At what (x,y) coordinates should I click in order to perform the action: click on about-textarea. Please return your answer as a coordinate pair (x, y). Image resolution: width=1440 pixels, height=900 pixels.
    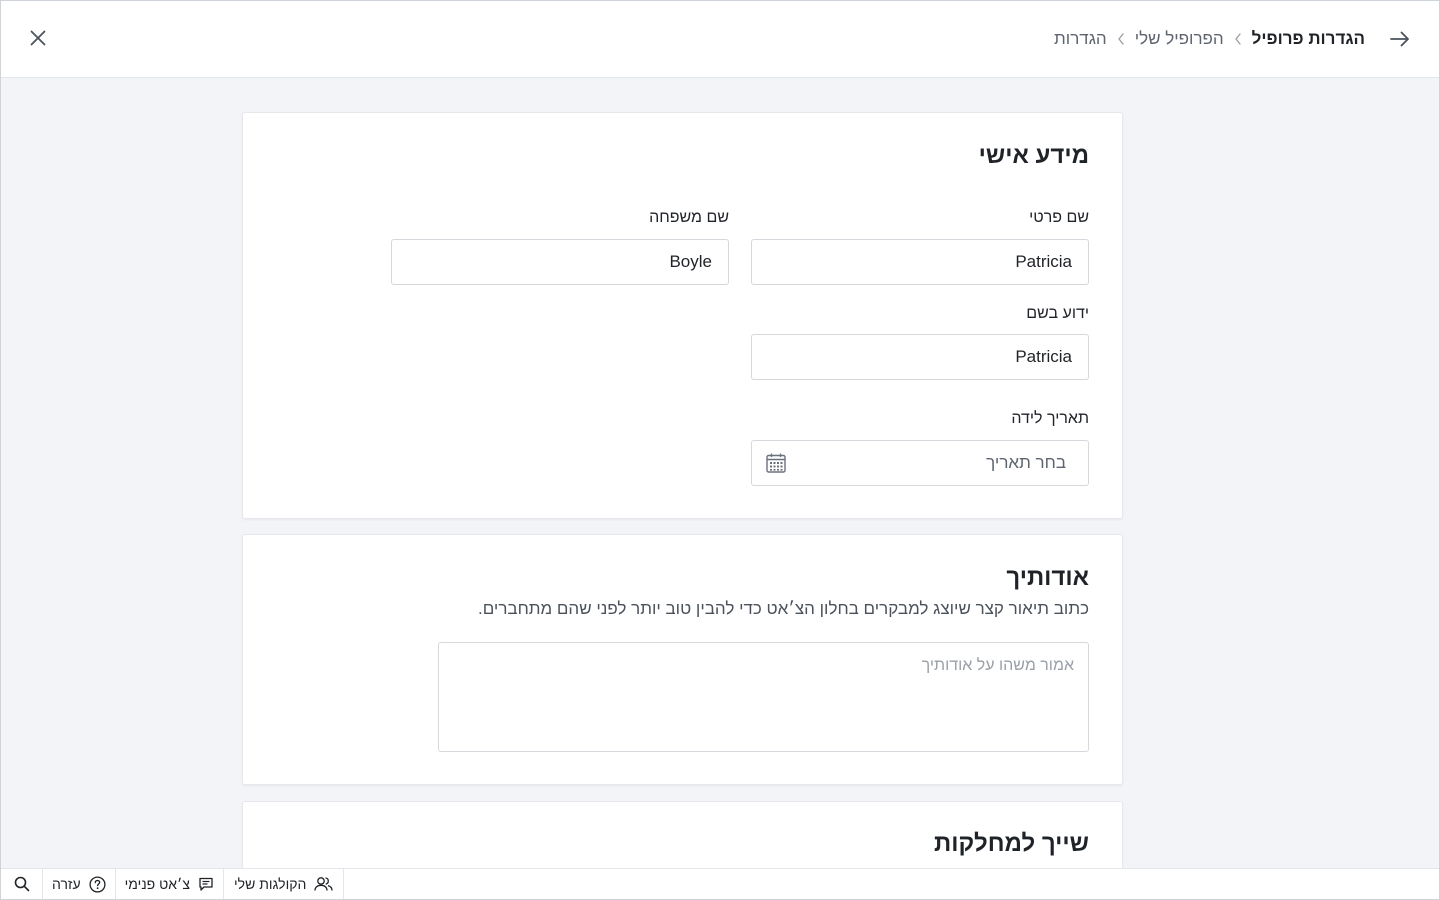
    Looking at the image, I should click on (763, 697).